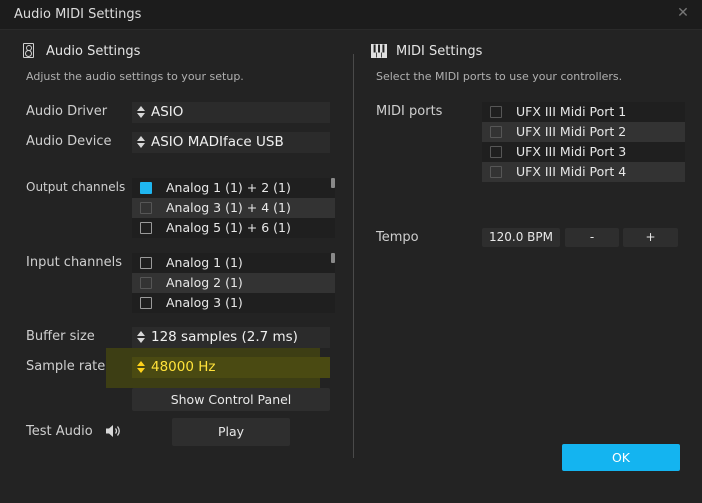 This screenshot has height=503, width=702. I want to click on buffer-size-label: Buffer size, so click(60, 336).